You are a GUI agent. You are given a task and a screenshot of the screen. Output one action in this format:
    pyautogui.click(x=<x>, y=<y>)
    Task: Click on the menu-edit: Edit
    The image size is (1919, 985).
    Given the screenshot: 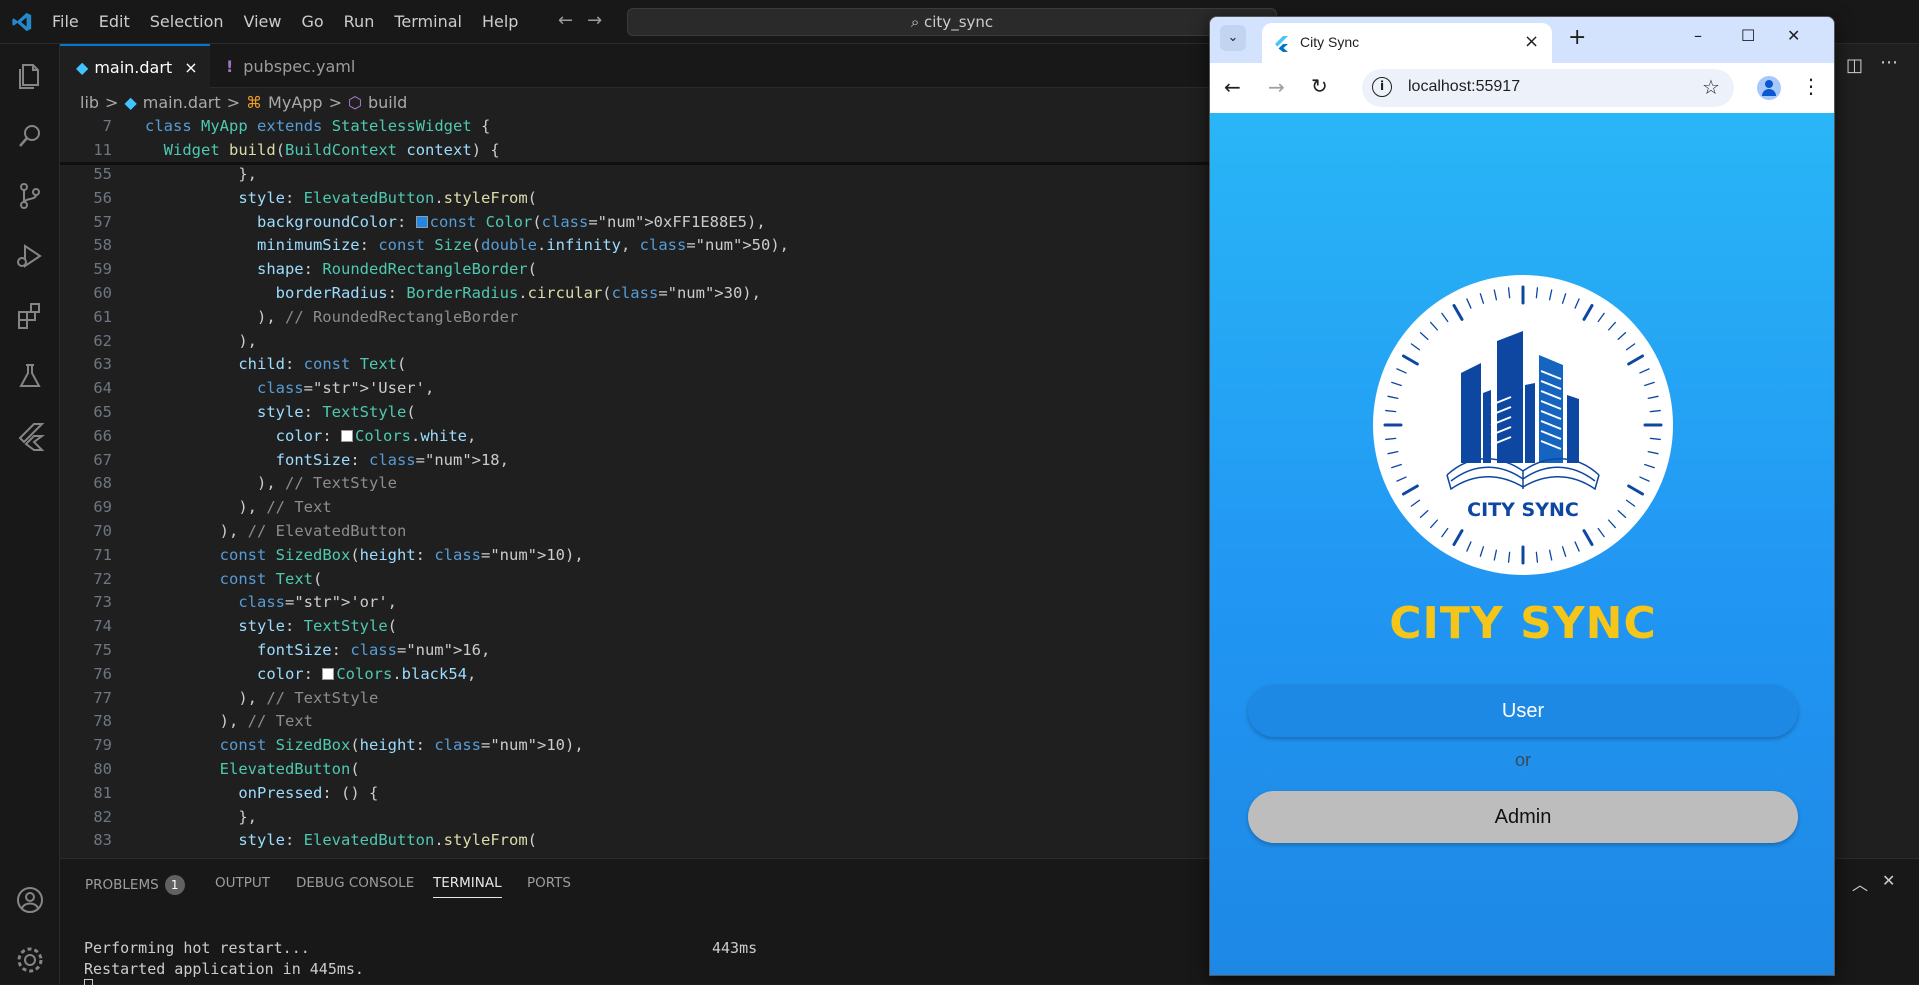 What is the action you would take?
    pyautogui.click(x=114, y=21)
    